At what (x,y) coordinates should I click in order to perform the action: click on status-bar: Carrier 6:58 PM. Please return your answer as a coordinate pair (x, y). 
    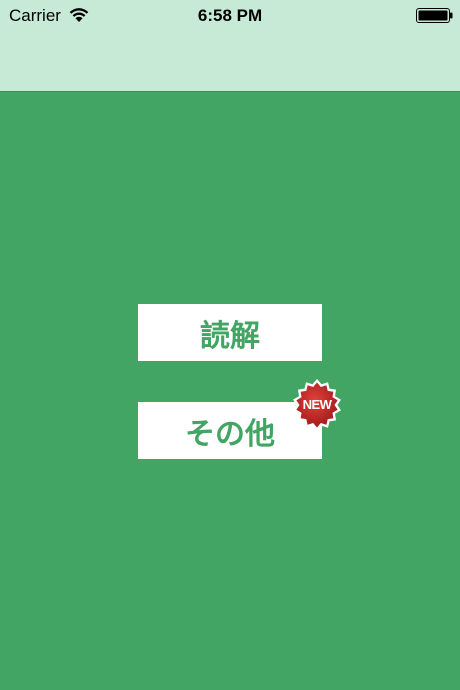
    Looking at the image, I should click on (230, 15).